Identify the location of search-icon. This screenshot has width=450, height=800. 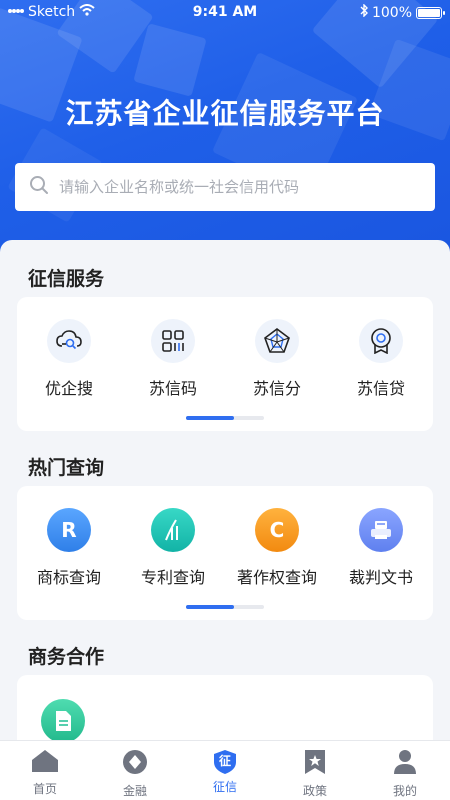
(39, 187).